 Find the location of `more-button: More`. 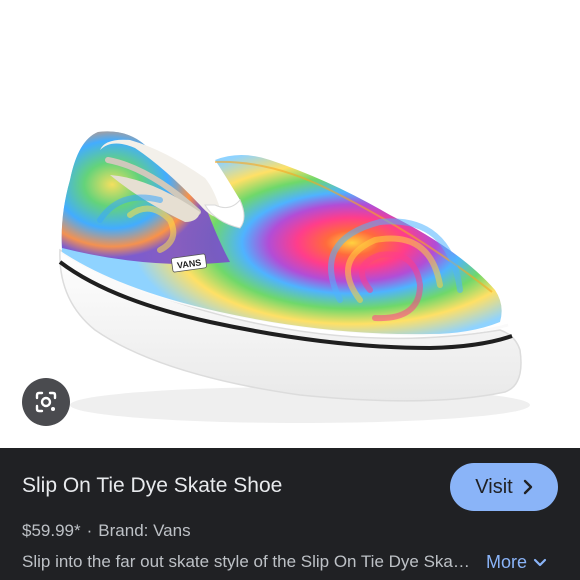

more-button: More is located at coordinates (516, 562).